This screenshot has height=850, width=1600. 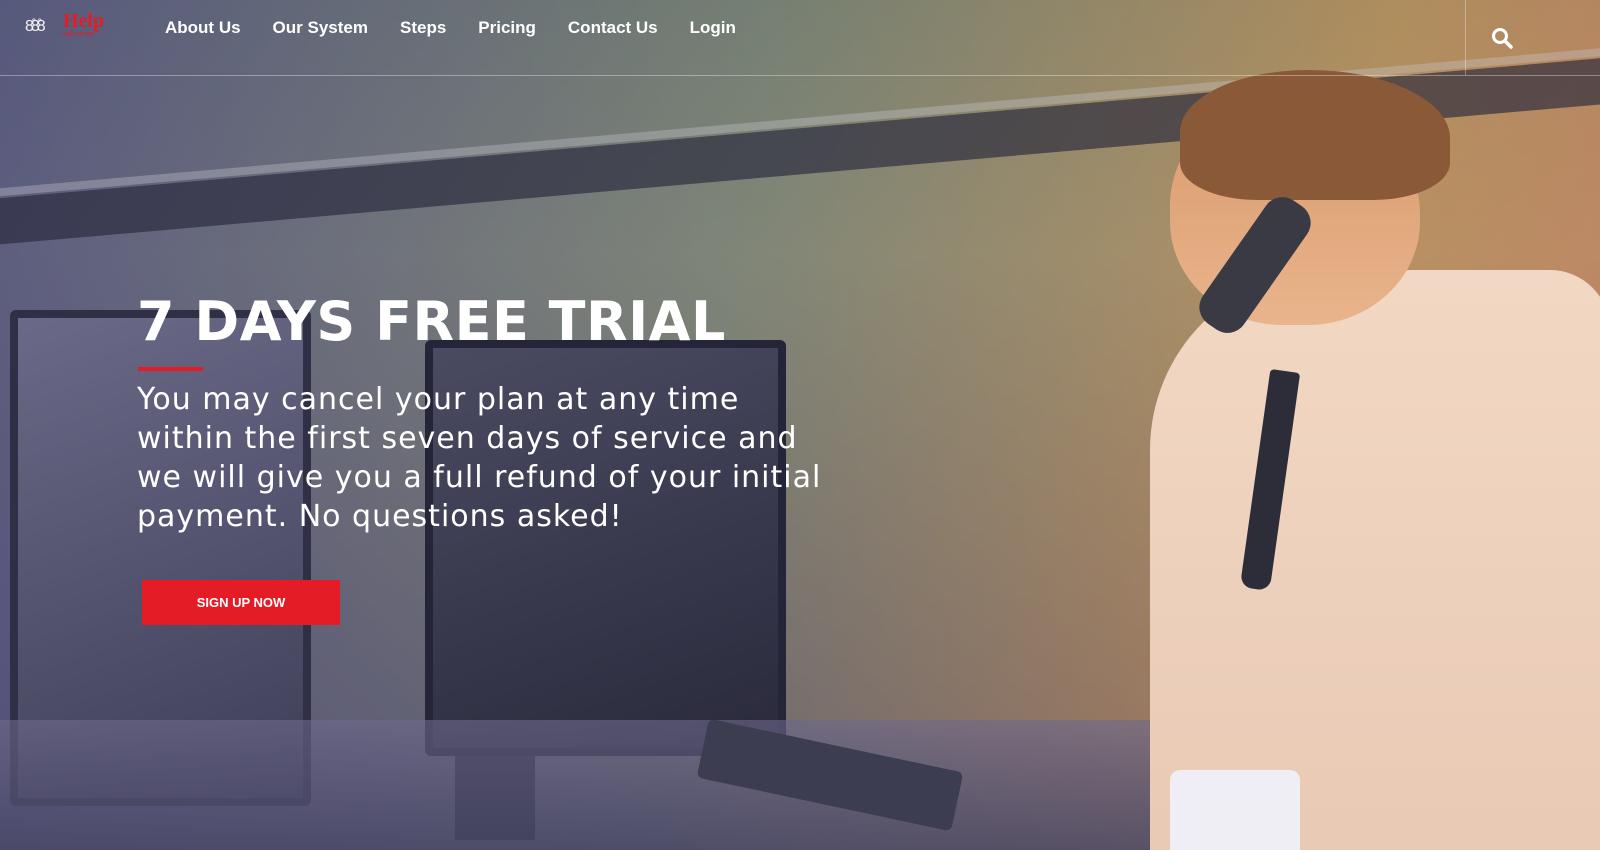 What do you see at coordinates (1315, 135) in the screenshot?
I see `background-person-hair` at bounding box center [1315, 135].